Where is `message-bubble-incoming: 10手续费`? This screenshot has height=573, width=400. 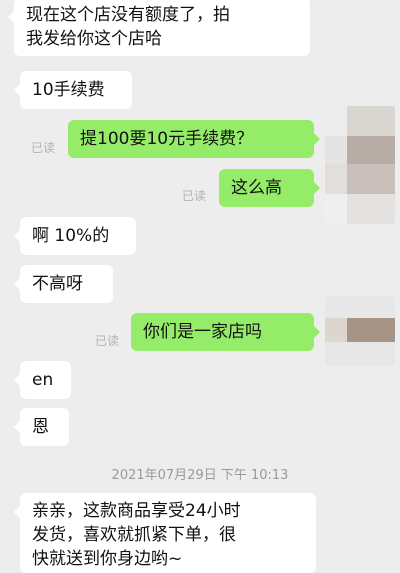 message-bubble-incoming: 10手续费 is located at coordinates (73, 90).